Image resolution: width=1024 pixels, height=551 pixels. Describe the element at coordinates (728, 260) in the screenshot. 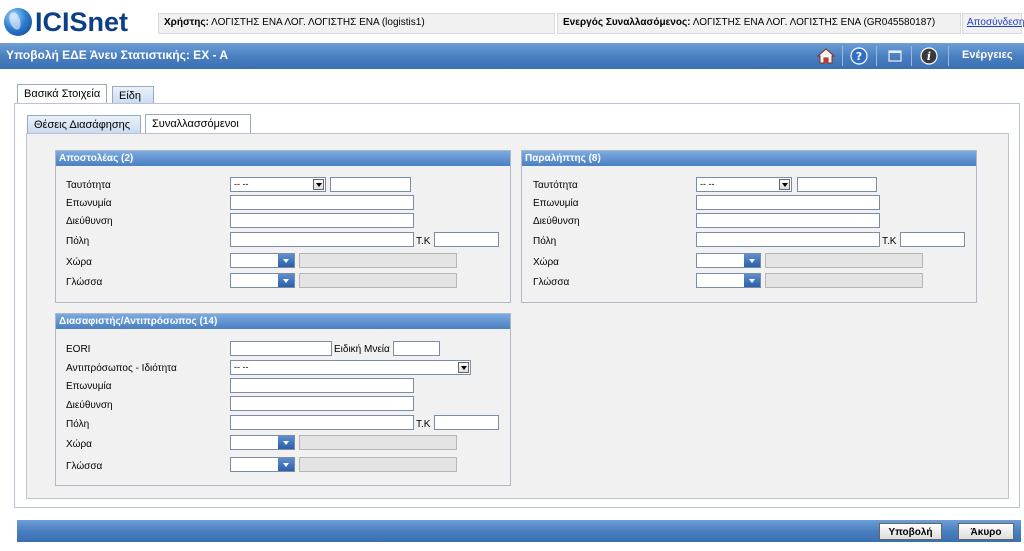

I see `consignee-country-select` at that location.